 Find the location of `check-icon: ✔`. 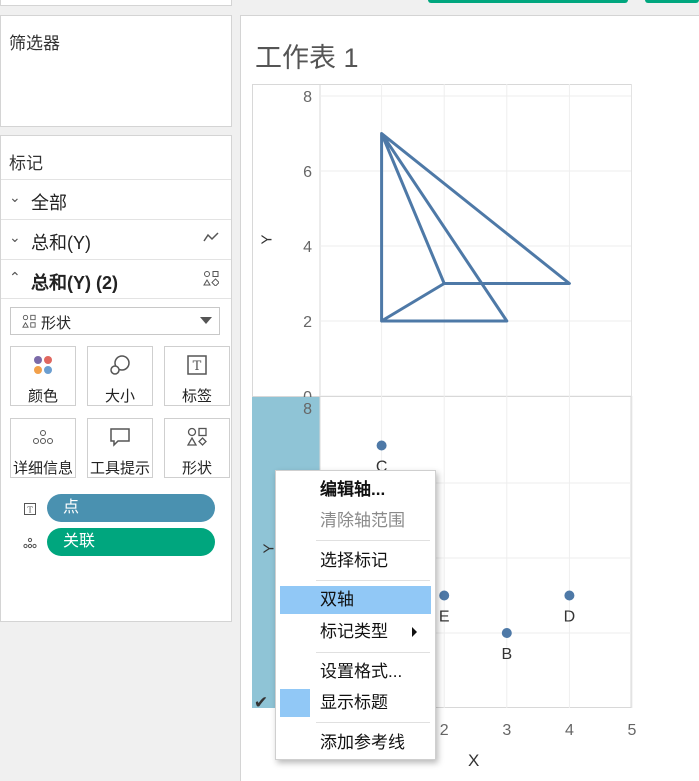

check-icon: ✔ is located at coordinates (261, 702).